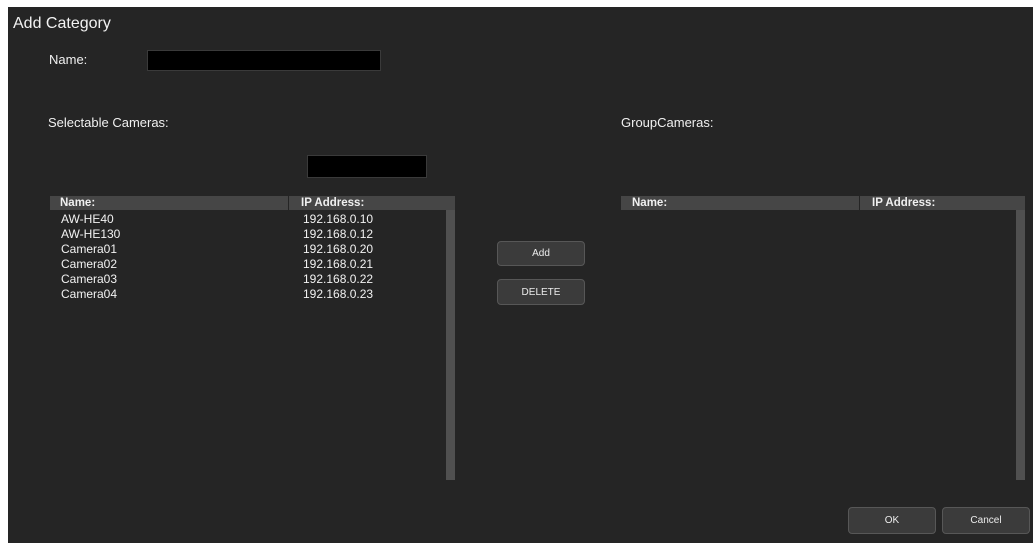 The image size is (1033, 543). Describe the element at coordinates (91, 234) in the screenshot. I see `camera-name-cell: AW-HE130` at that location.